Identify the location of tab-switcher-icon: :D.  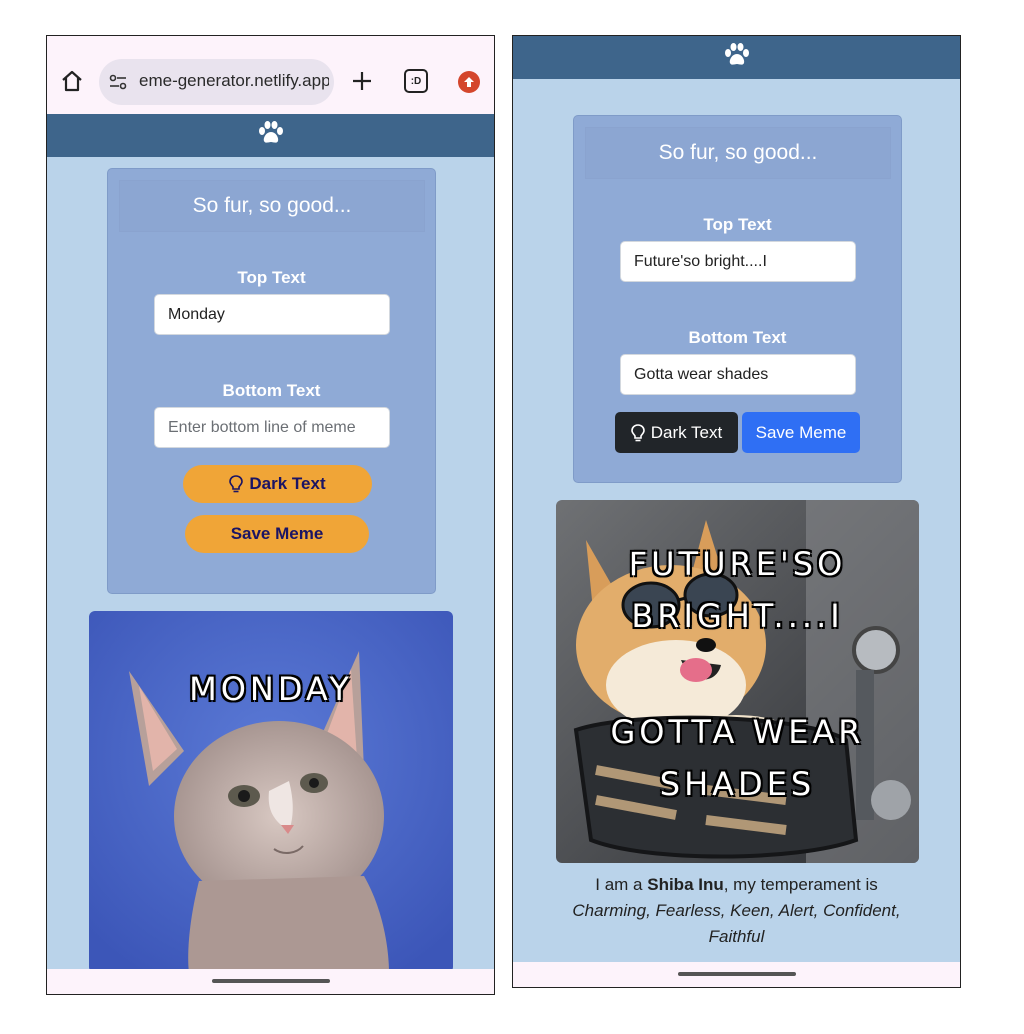
(416, 81).